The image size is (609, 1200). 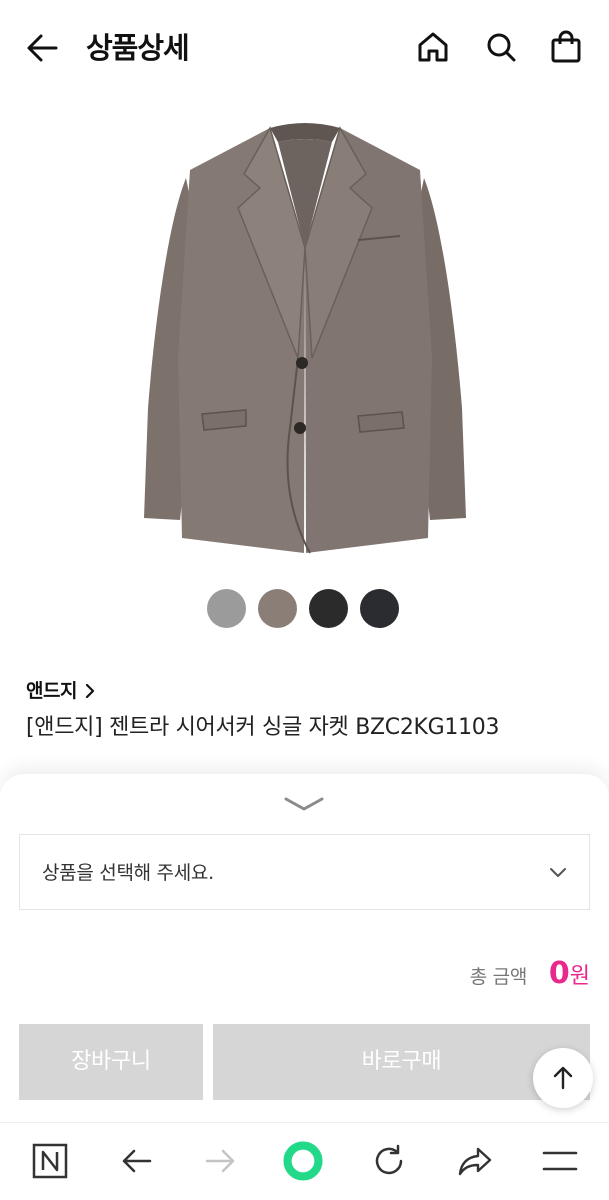 I want to click on share-icon, so click(x=475, y=1161).